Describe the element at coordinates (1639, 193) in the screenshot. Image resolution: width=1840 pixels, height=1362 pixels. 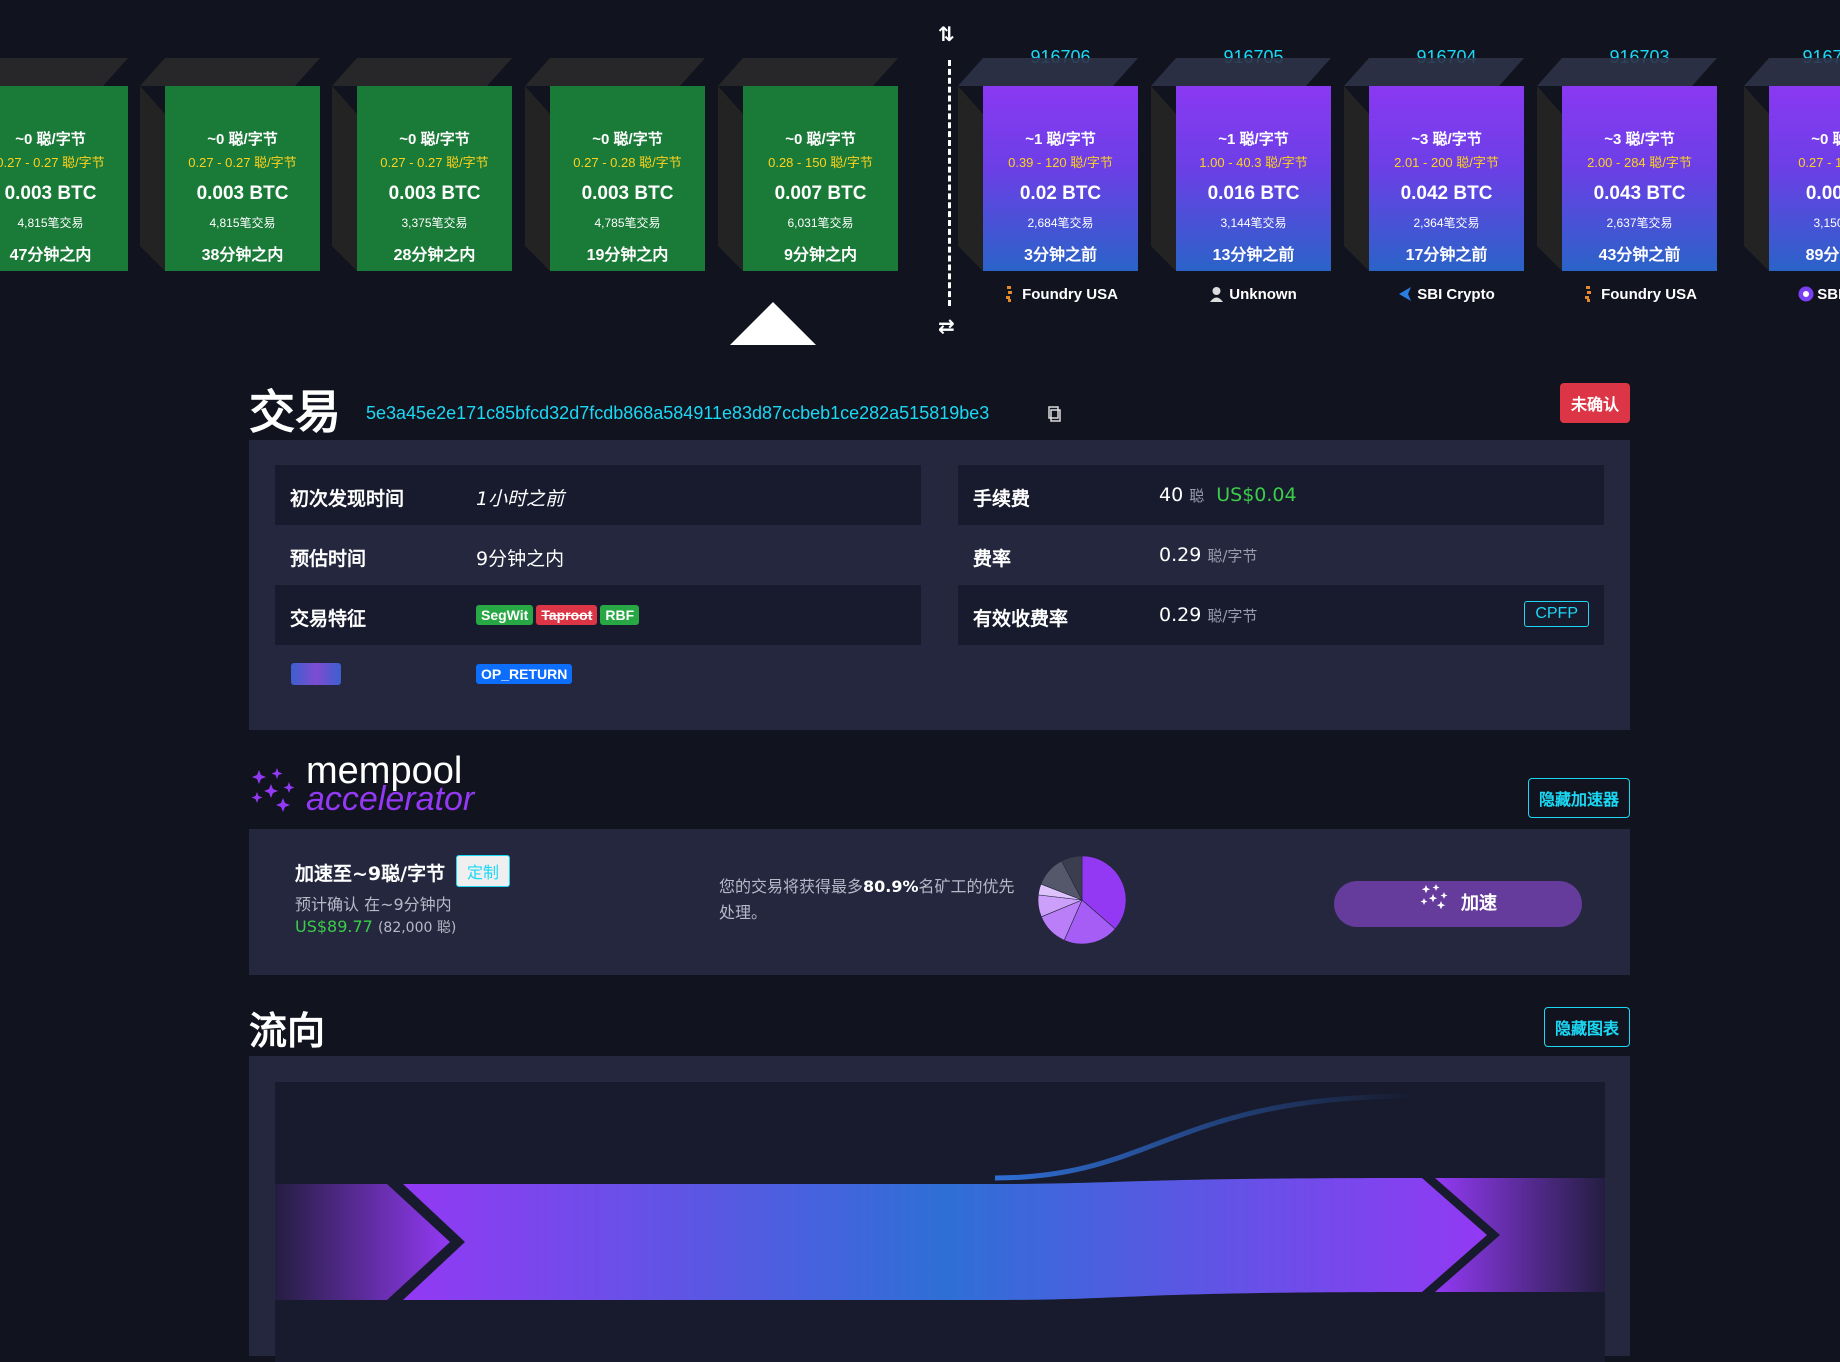
I see `block-size: 0.043 BTC` at that location.